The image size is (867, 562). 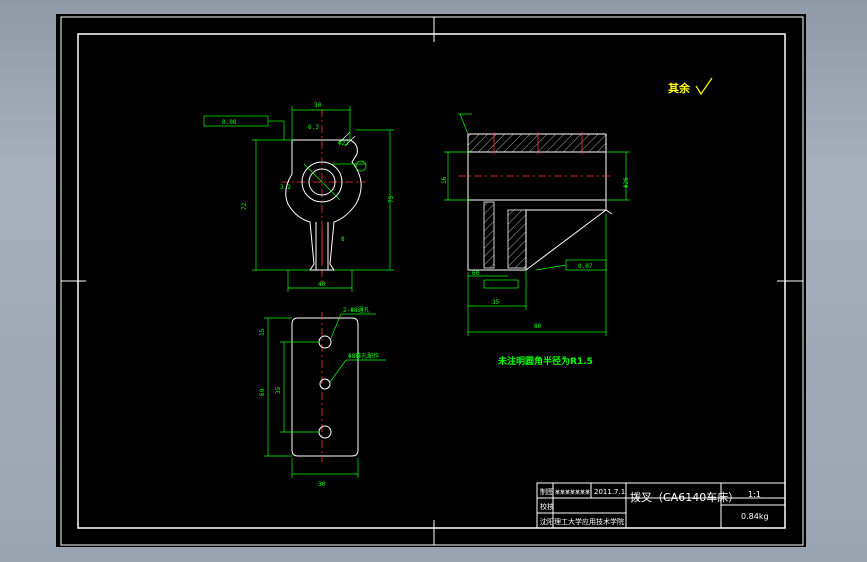 What do you see at coordinates (391, 199) in the screenshot?
I see `dim-right-height: 75` at bounding box center [391, 199].